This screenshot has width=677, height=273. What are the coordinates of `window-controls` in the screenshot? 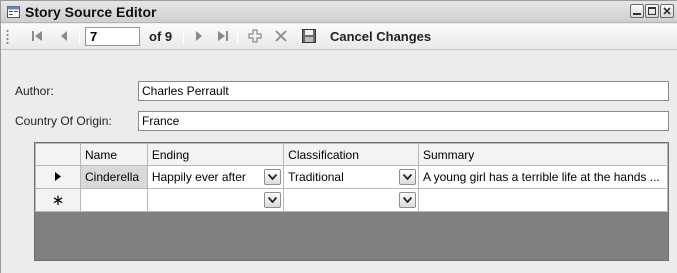 It's located at (652, 11).